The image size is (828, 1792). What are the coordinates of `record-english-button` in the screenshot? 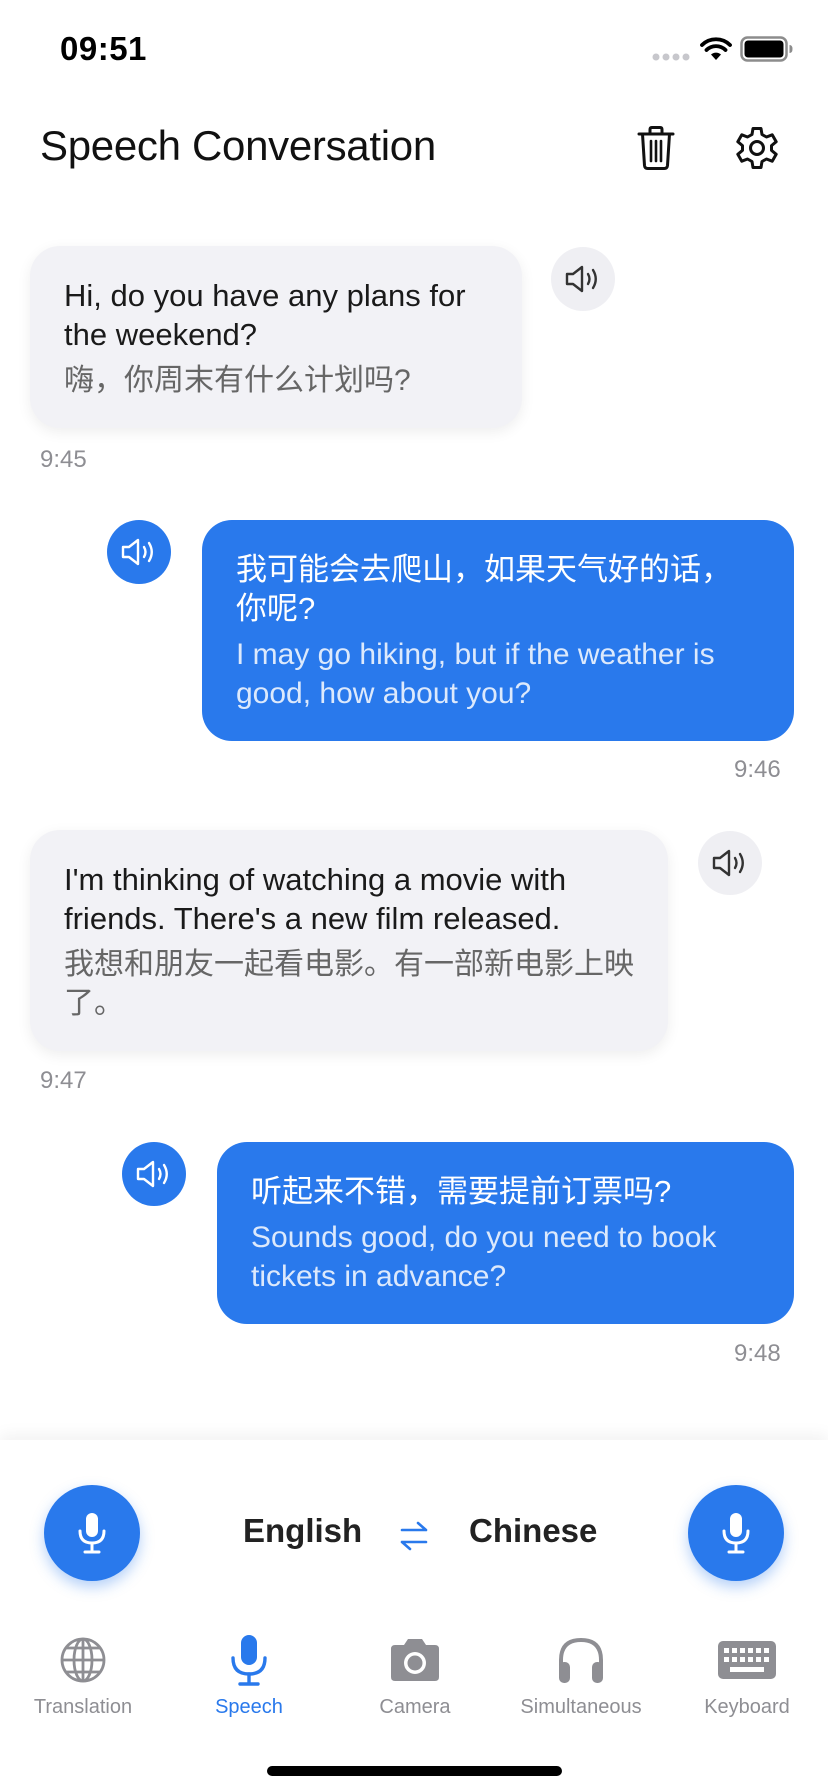 It's located at (92, 1533).